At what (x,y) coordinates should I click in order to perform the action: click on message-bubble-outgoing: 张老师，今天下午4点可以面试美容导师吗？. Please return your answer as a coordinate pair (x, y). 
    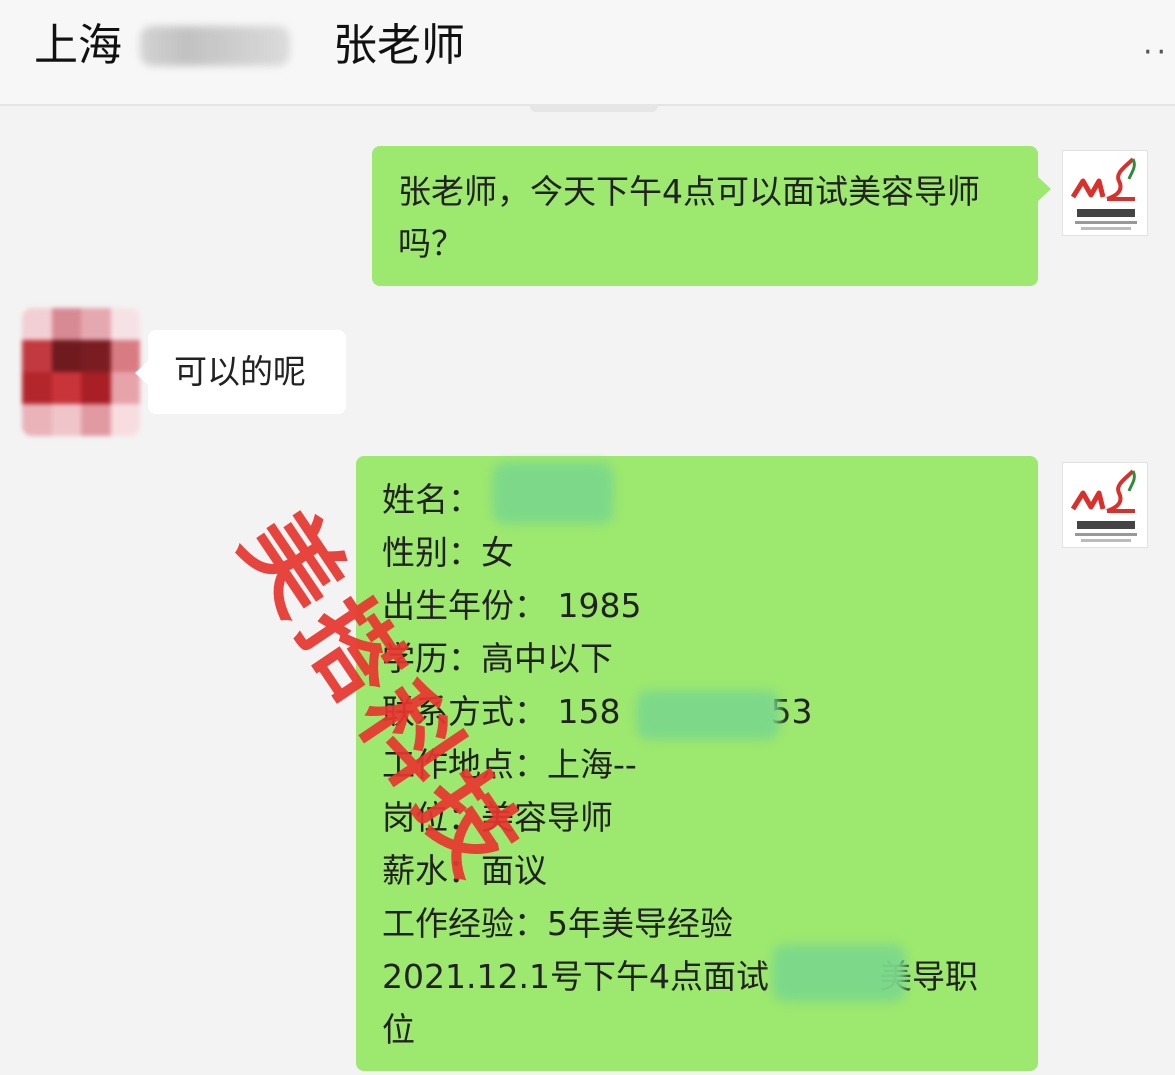
    Looking at the image, I should click on (711, 216).